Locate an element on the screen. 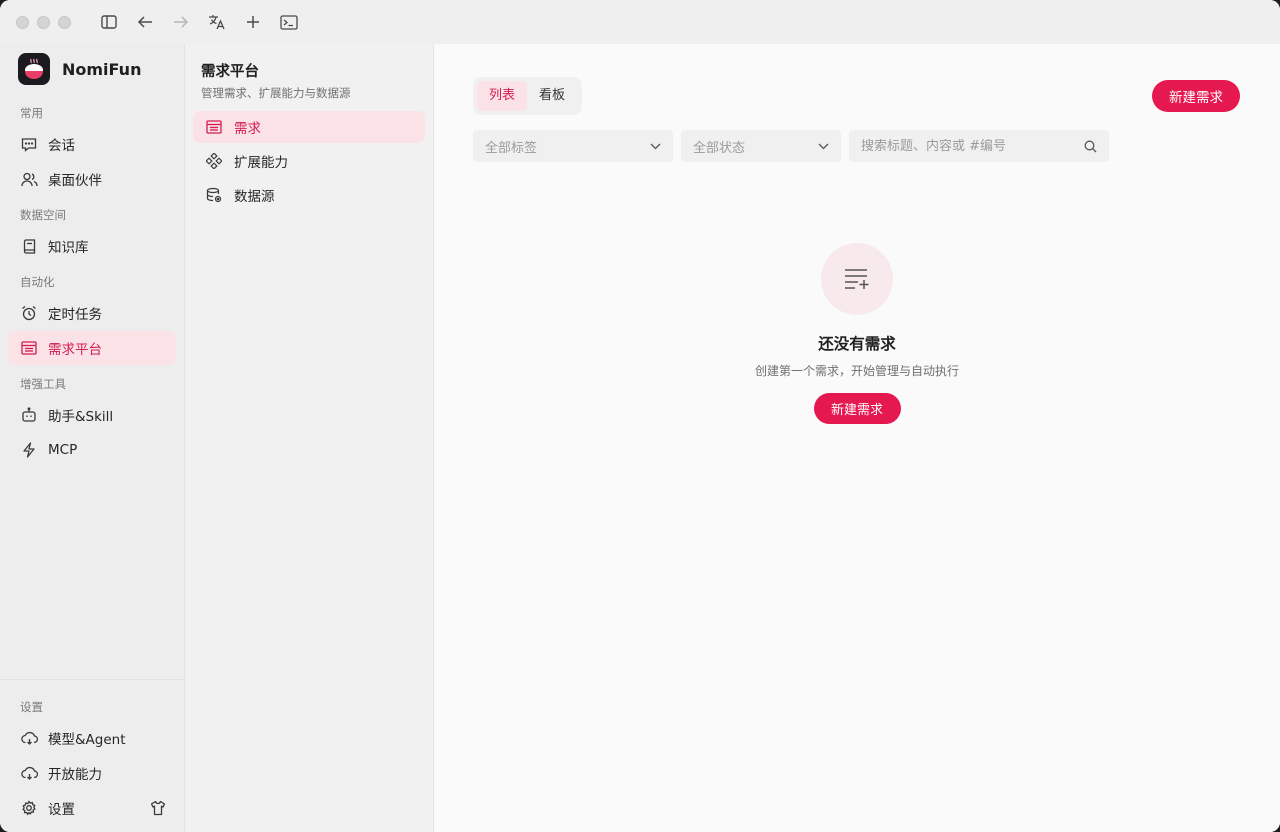 This screenshot has height=832, width=1280. app-name: NomiFun is located at coordinates (102, 69).